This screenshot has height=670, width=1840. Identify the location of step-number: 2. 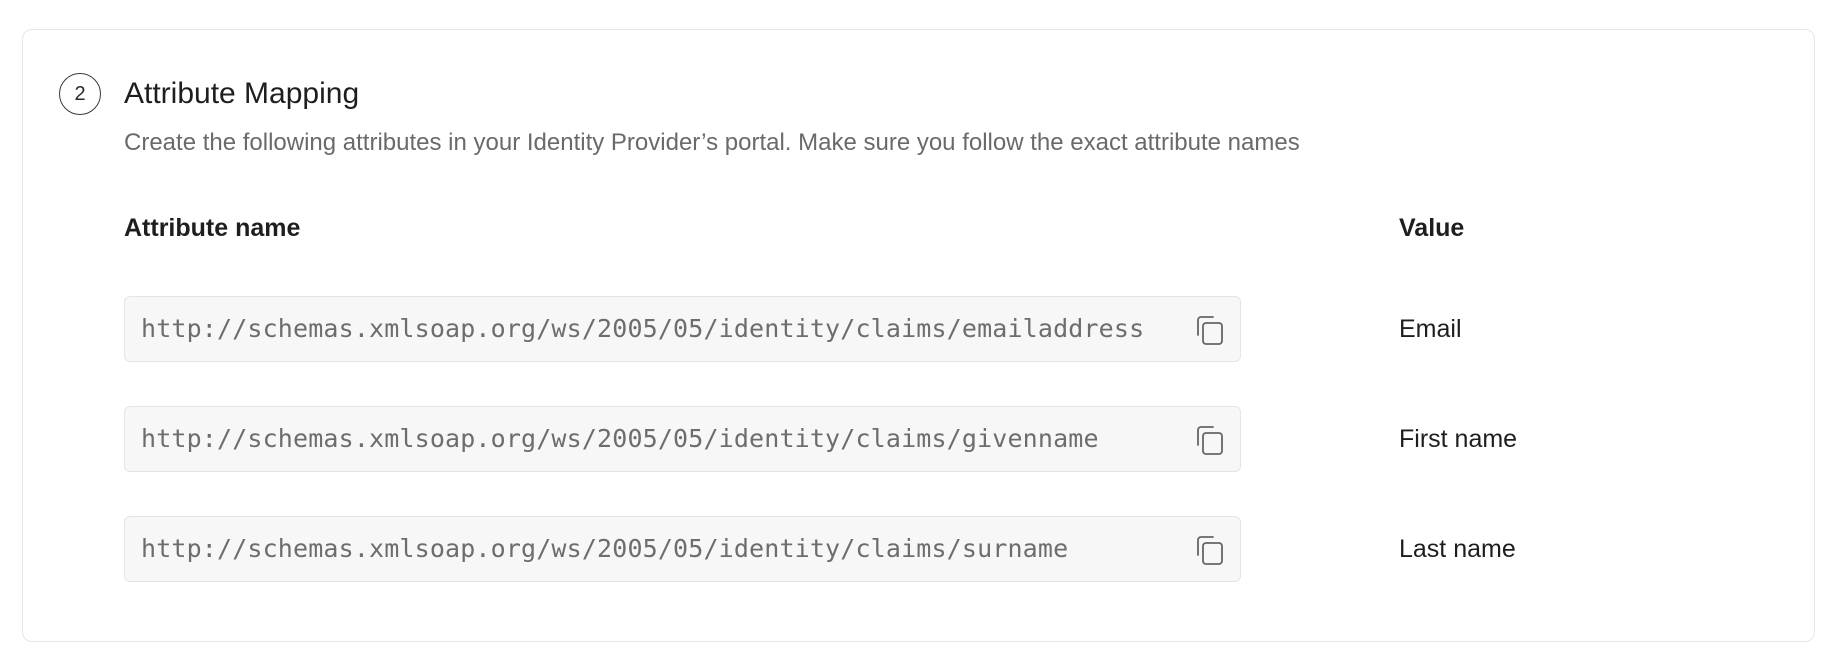
(80, 93).